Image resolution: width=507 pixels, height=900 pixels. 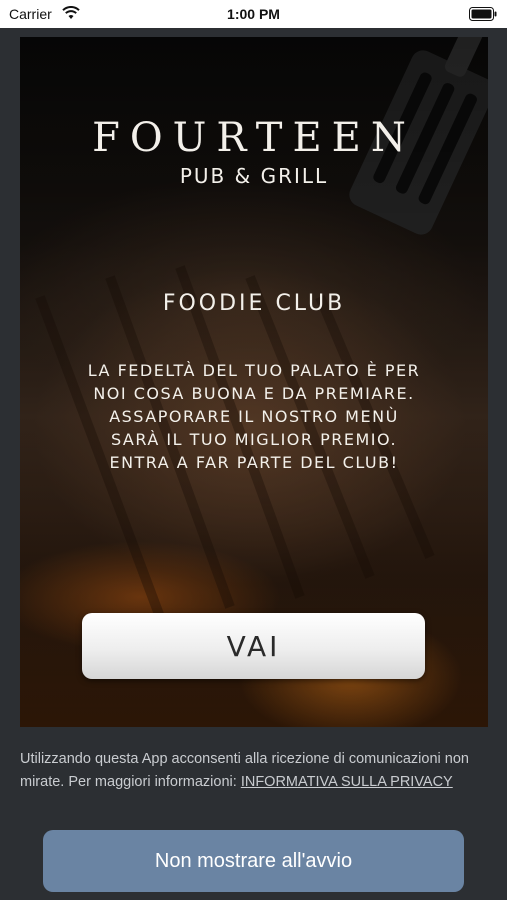 I want to click on club-text-line: ENTRA A FAR PARTE DEL CLUB!, so click(x=254, y=462).